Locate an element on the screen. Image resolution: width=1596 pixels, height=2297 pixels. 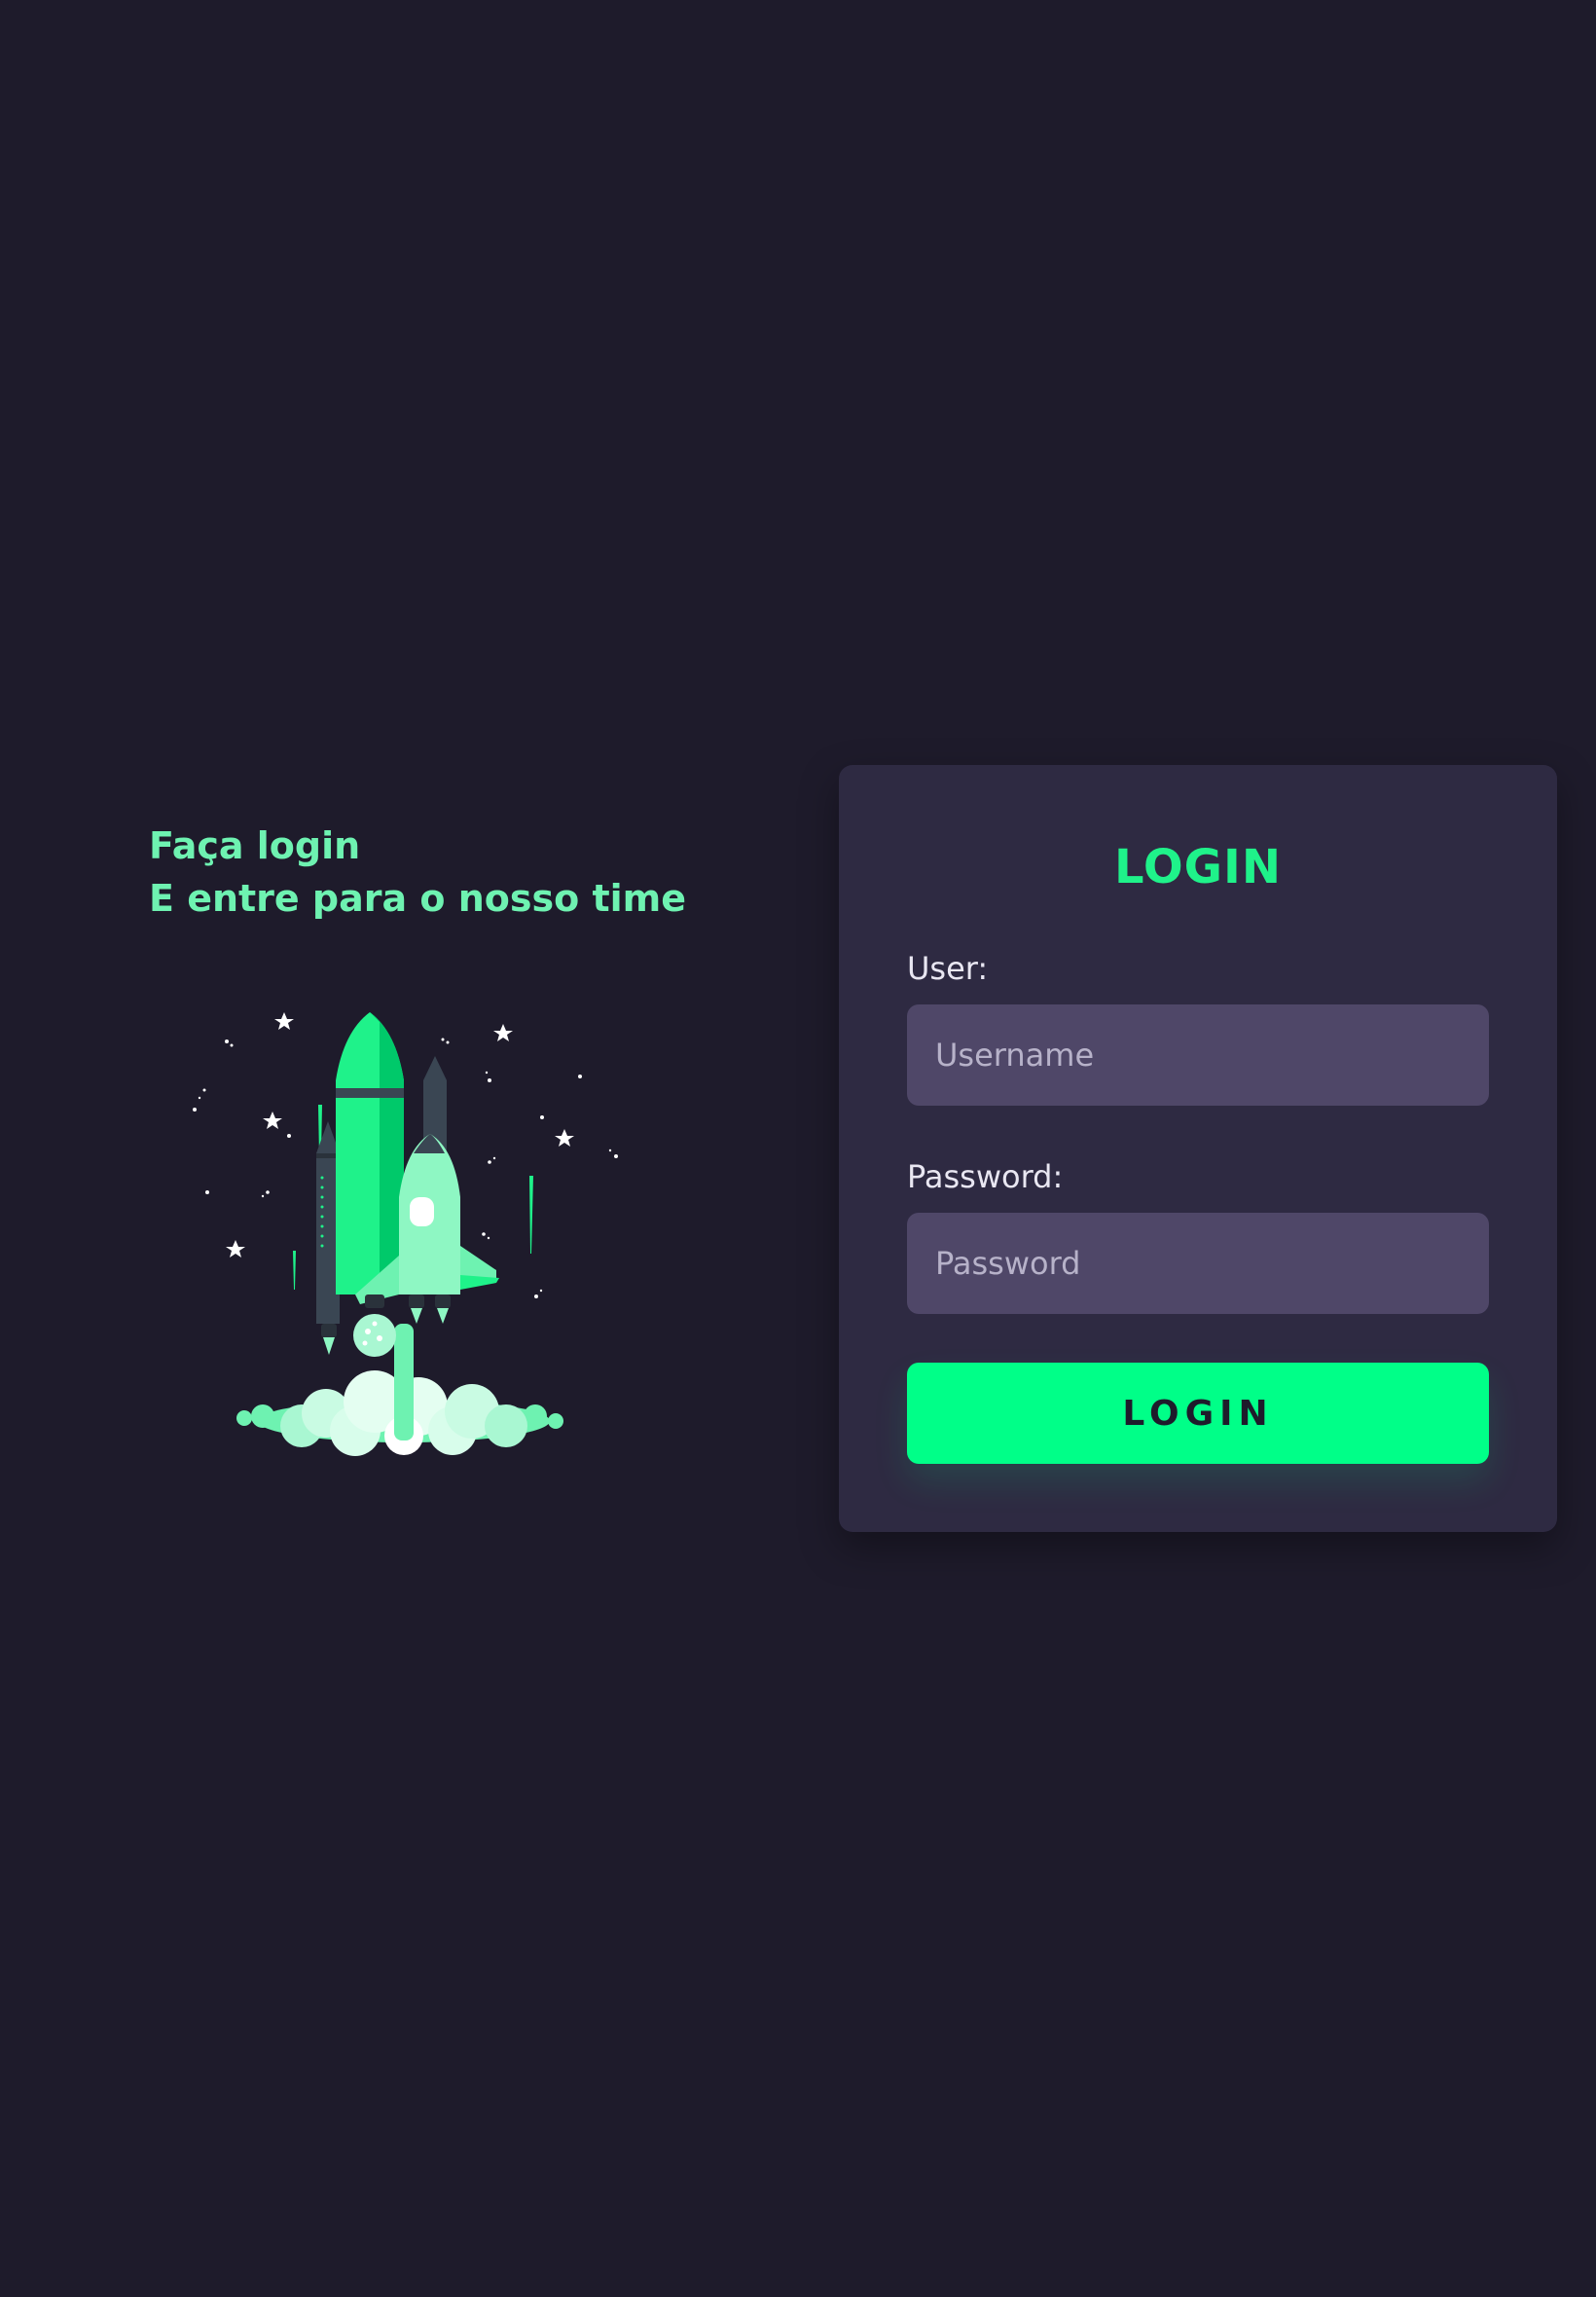
hero-heading-line-2: E entre para o nosso time is located at coordinates (418, 898).